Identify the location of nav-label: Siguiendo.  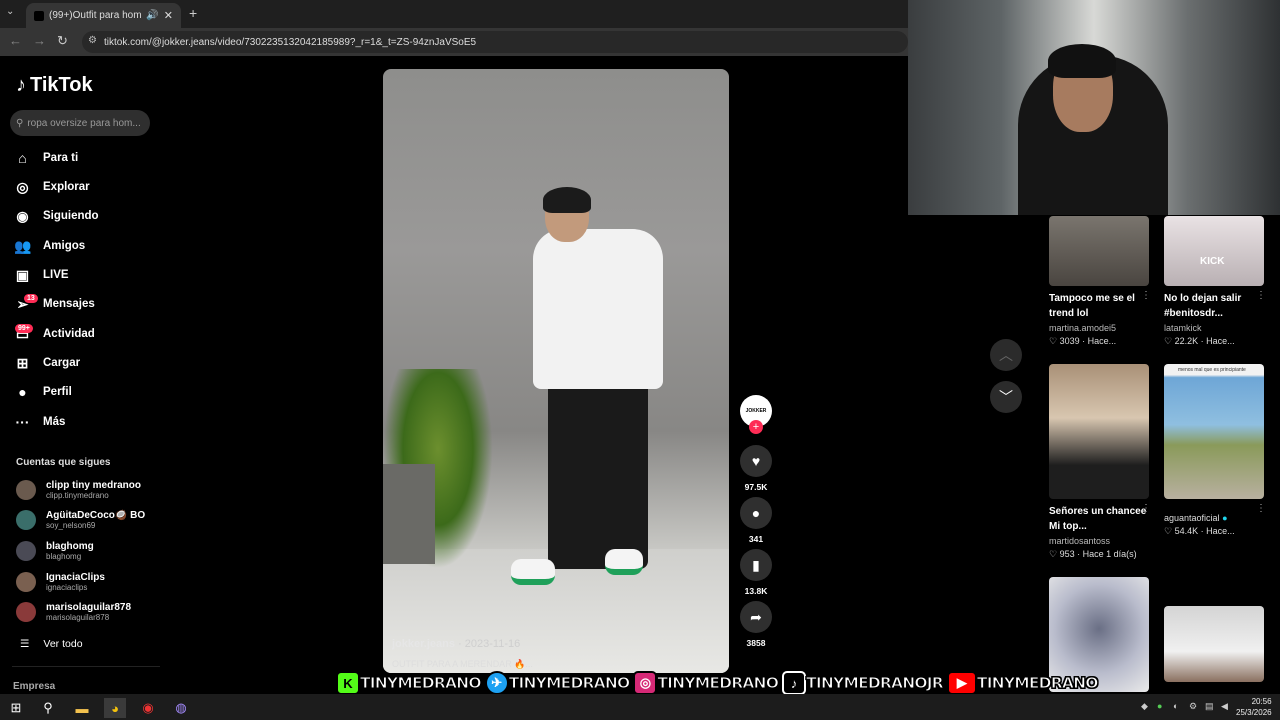
(71, 216).